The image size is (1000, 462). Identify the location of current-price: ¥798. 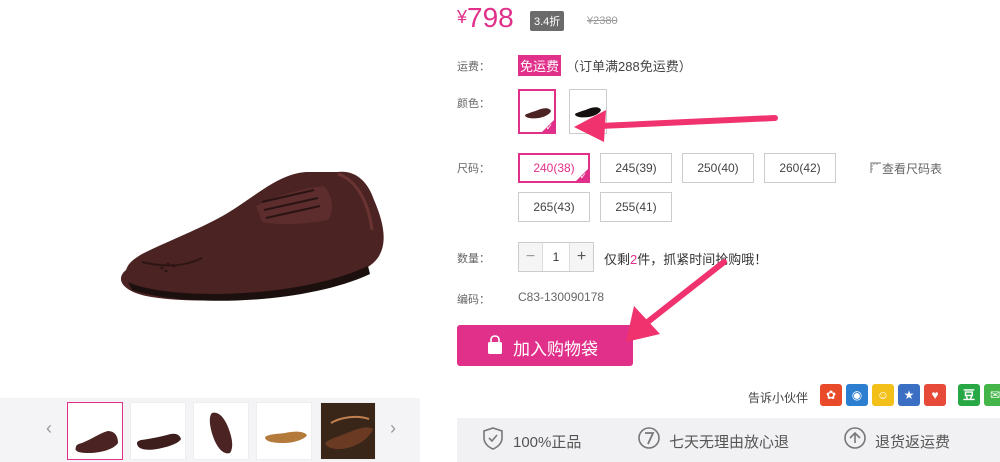
(485, 18).